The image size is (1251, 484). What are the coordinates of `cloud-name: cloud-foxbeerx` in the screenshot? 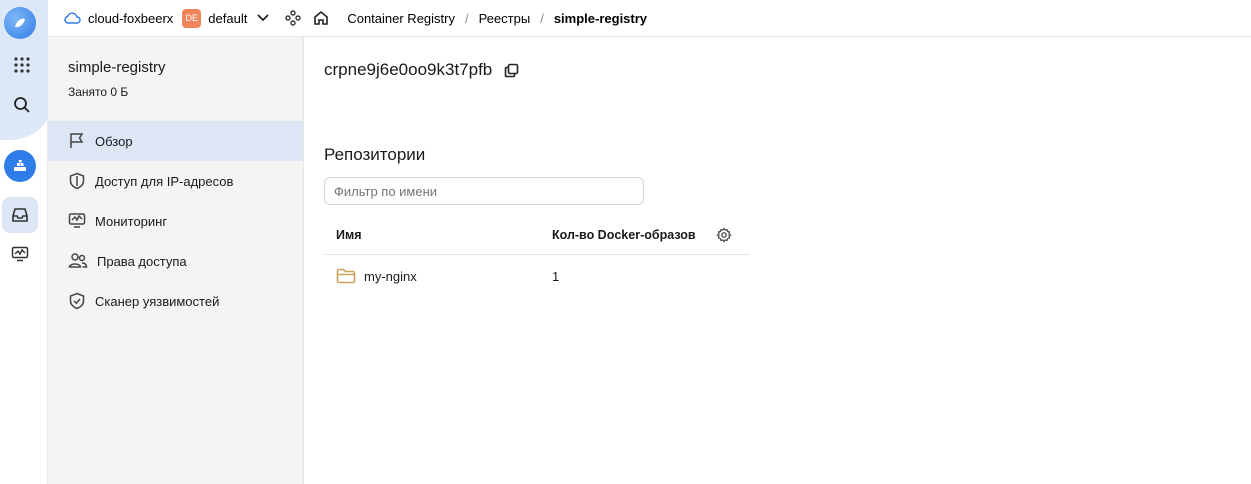 It's located at (131, 18).